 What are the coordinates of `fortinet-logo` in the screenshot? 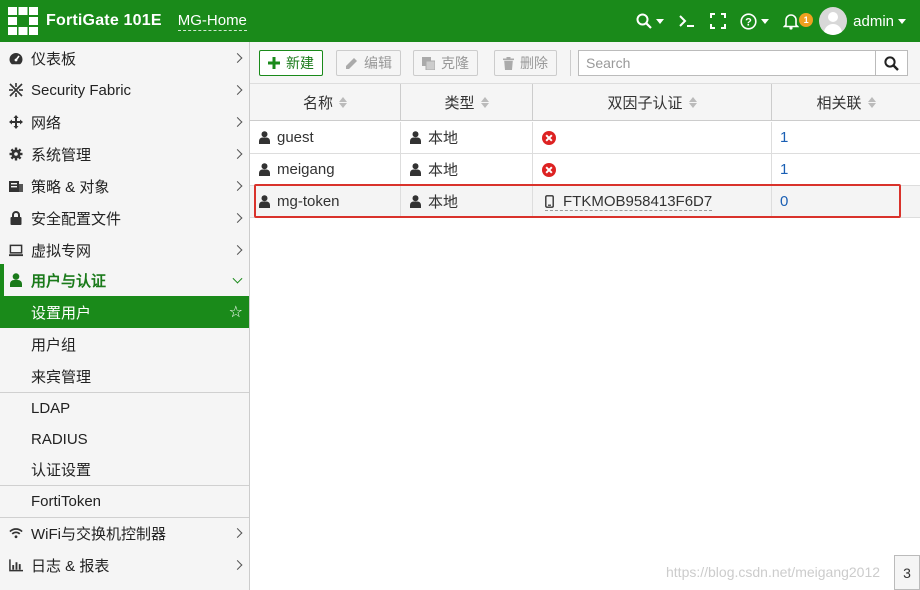 It's located at (23, 21).